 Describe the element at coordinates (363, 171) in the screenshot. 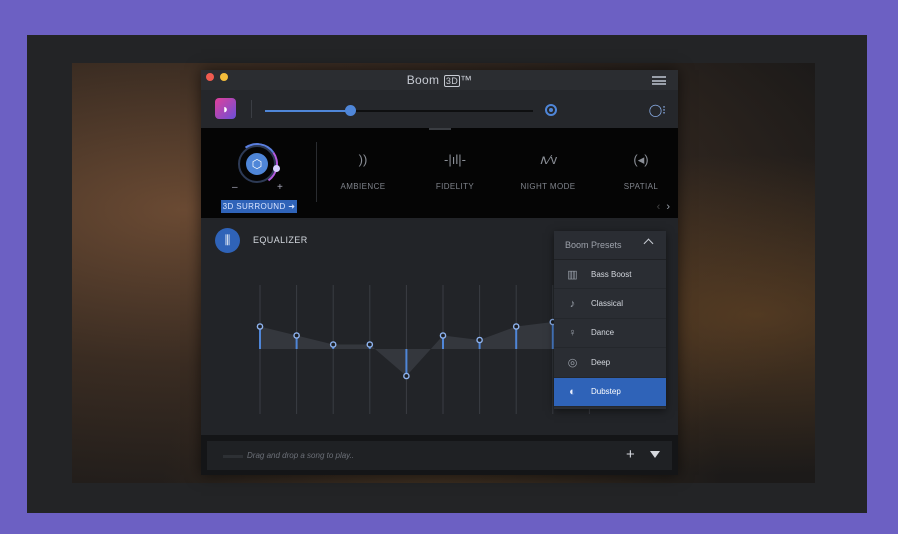

I see `effect-ambience: )) AMBIENCE` at that location.